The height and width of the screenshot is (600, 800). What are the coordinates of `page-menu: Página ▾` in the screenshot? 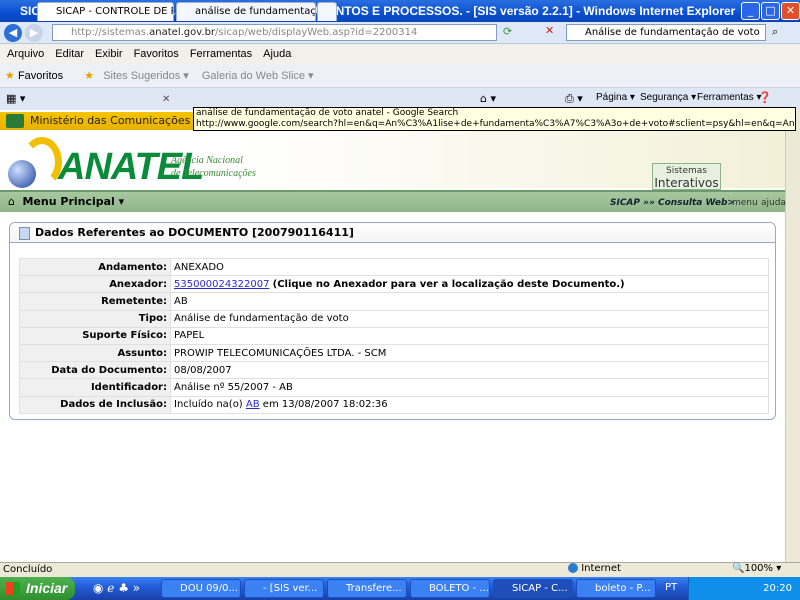 It's located at (615, 97).